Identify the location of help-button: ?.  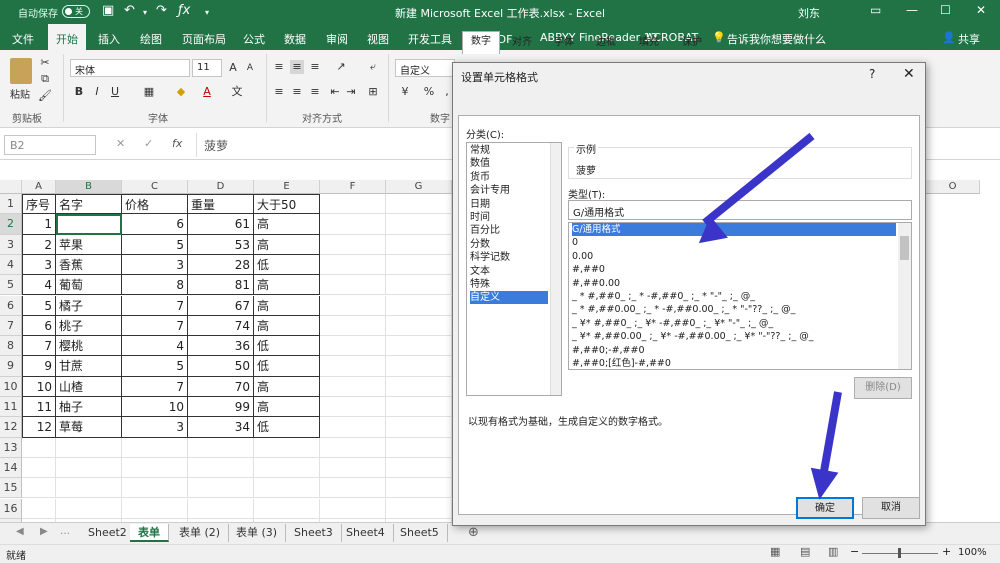
(872, 74).